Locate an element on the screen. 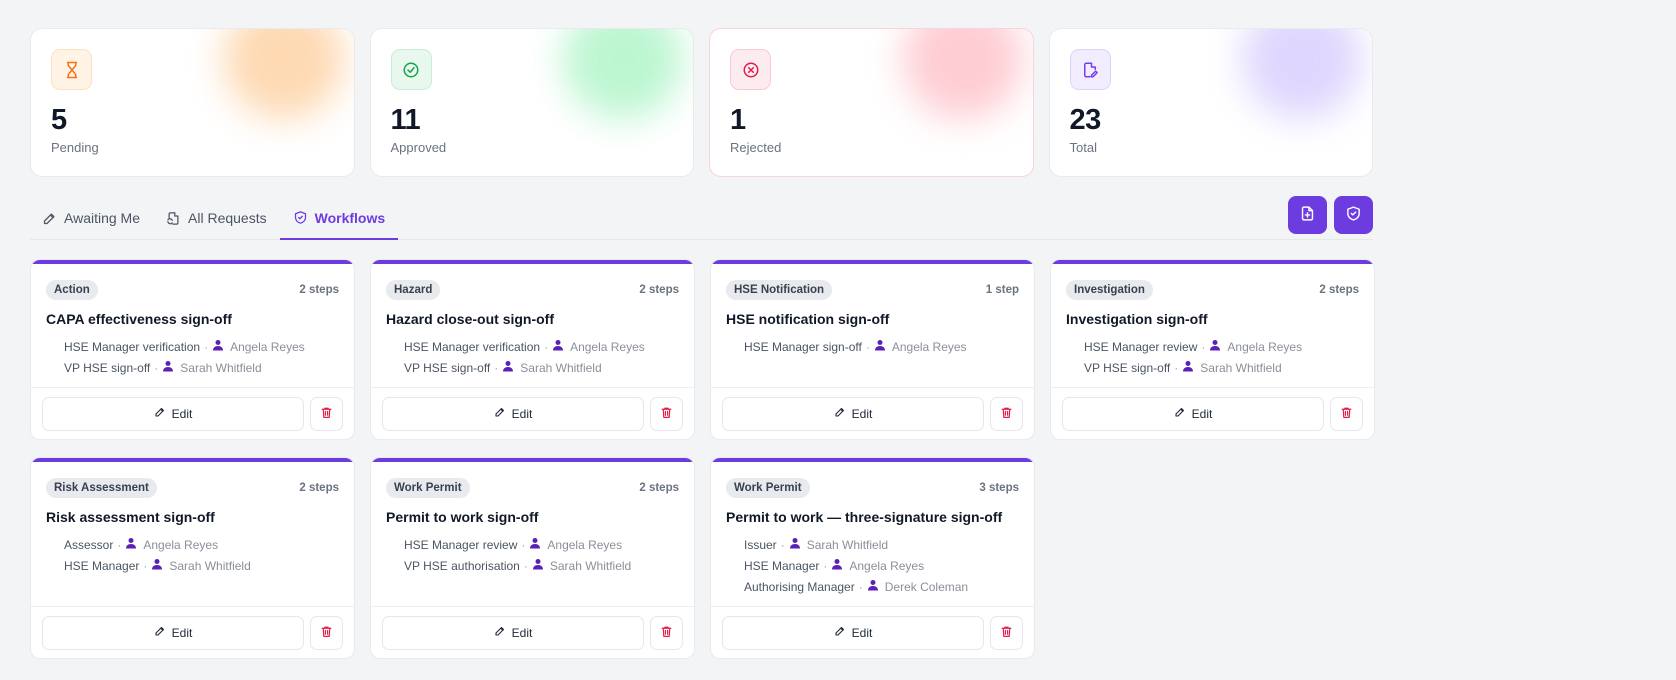 The height and width of the screenshot is (680, 1676). file-edit-icon is located at coordinates (1090, 69).